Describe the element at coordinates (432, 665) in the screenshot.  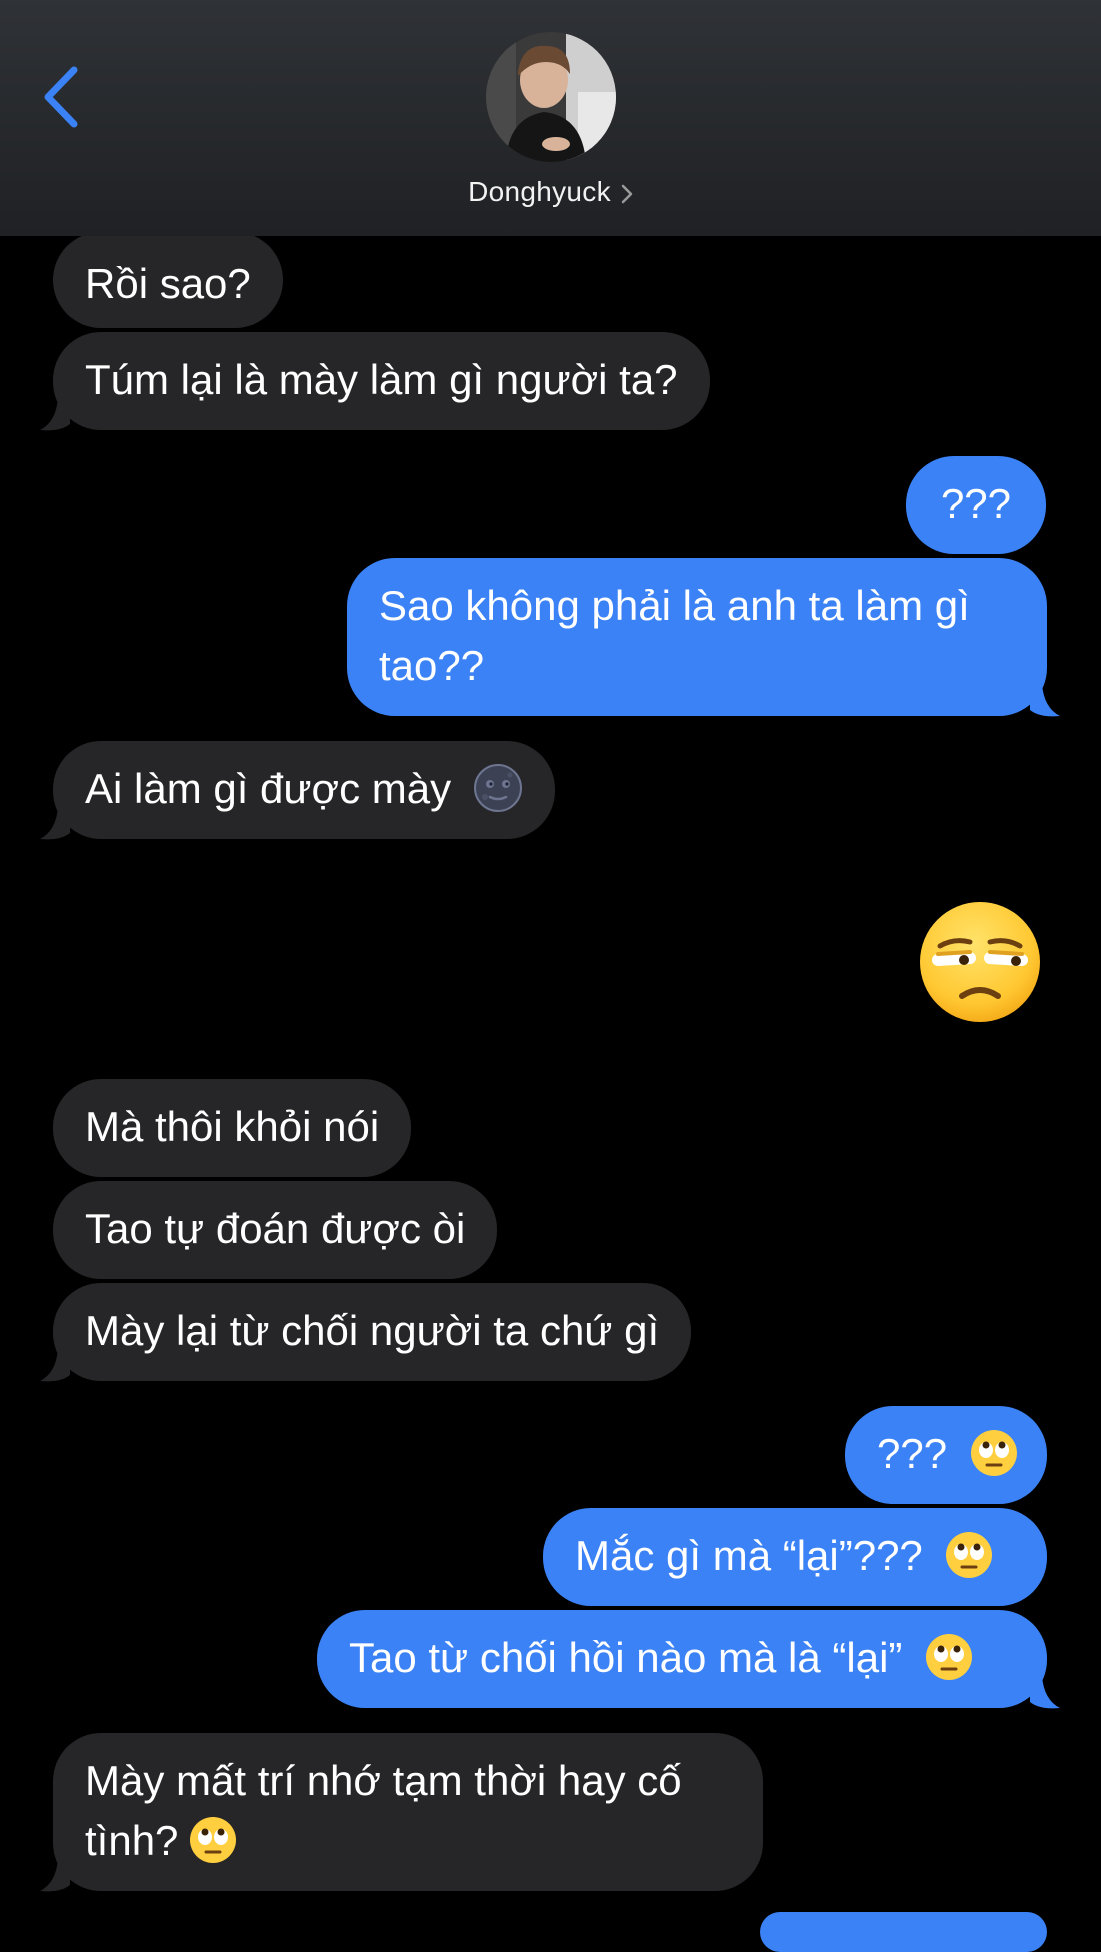
I see `message-text-line: tao??` at that location.